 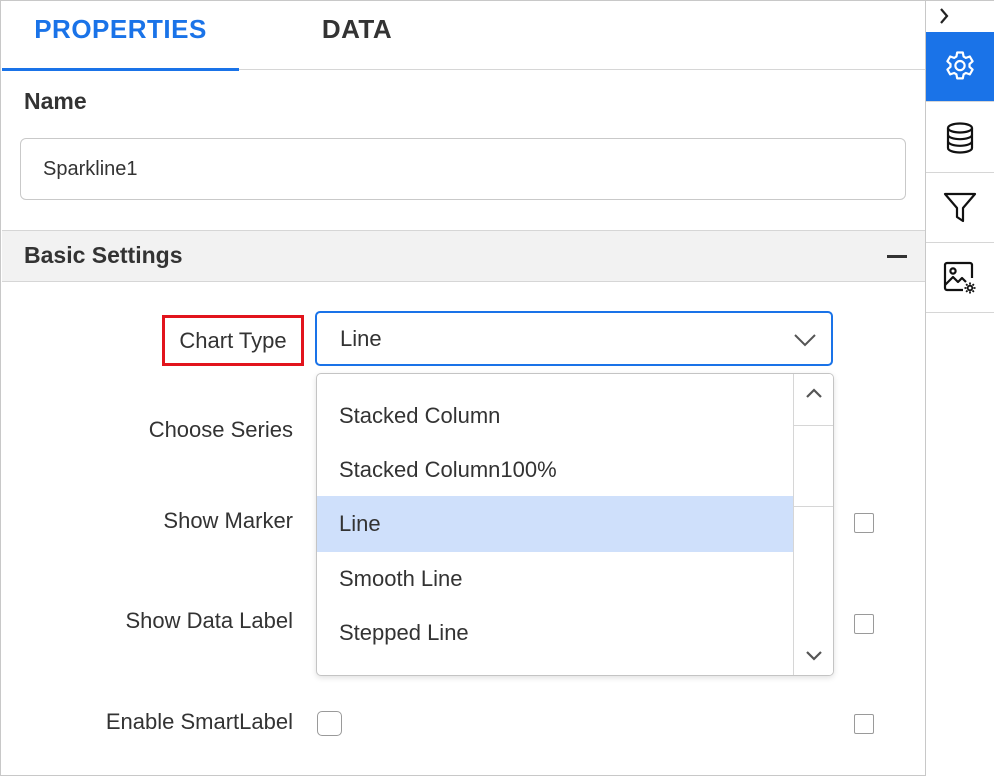 I want to click on scroll-up-button, so click(x=813, y=394).